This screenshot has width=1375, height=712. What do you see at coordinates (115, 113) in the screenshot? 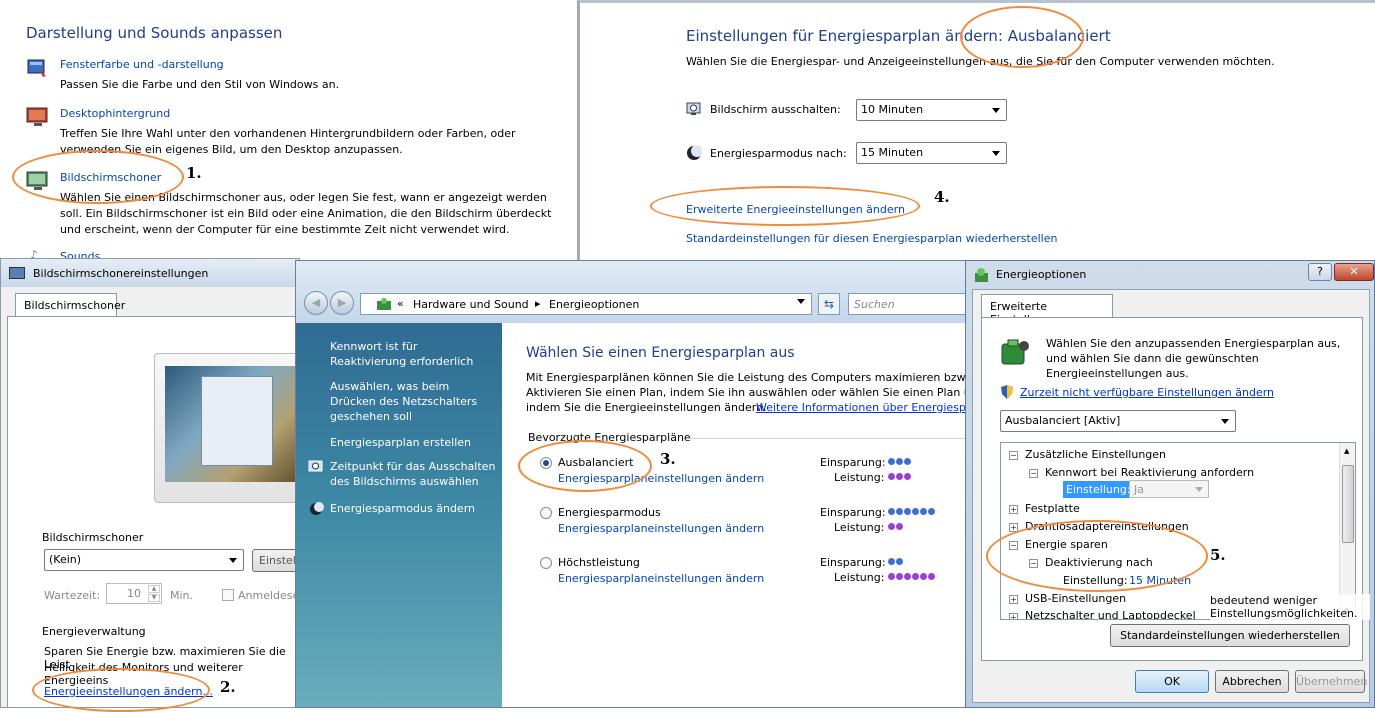
I see `desktop-background-link: Desktophintergrund` at bounding box center [115, 113].